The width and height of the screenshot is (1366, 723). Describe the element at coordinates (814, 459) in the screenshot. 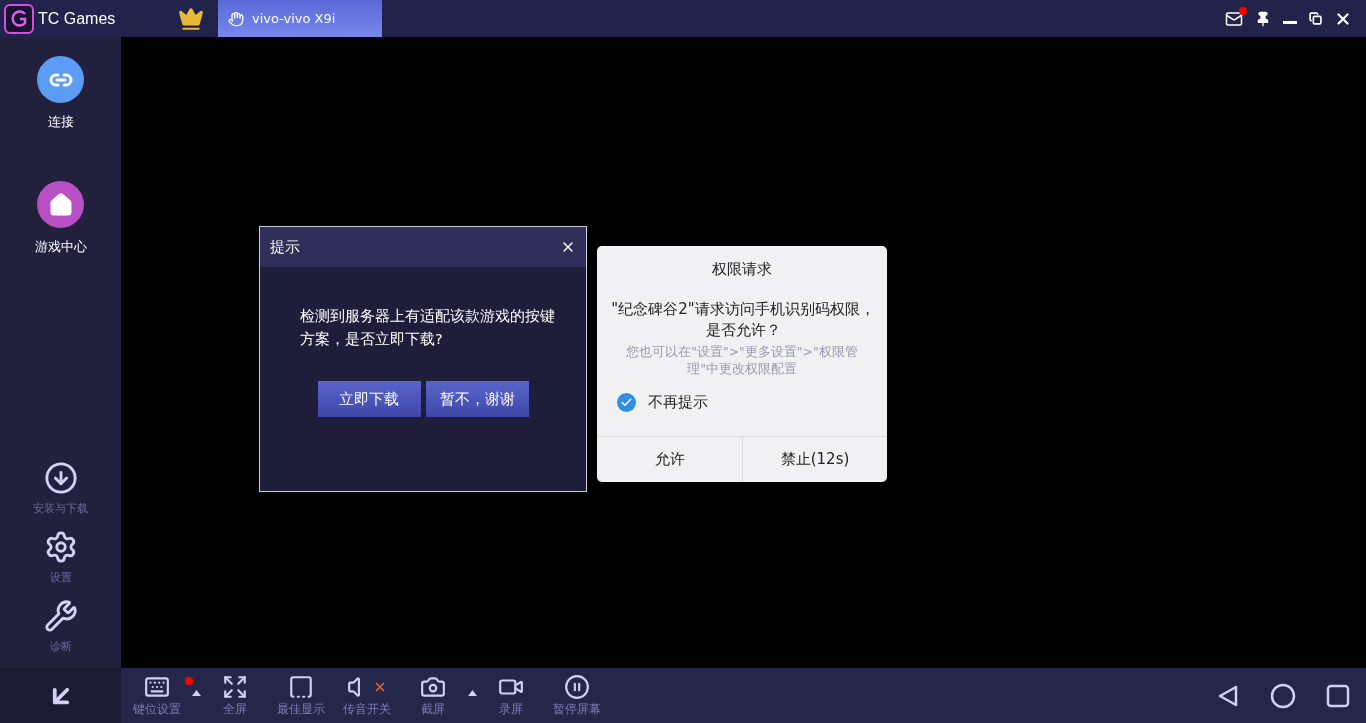

I see `dialog-button: 禁止(12s)` at that location.